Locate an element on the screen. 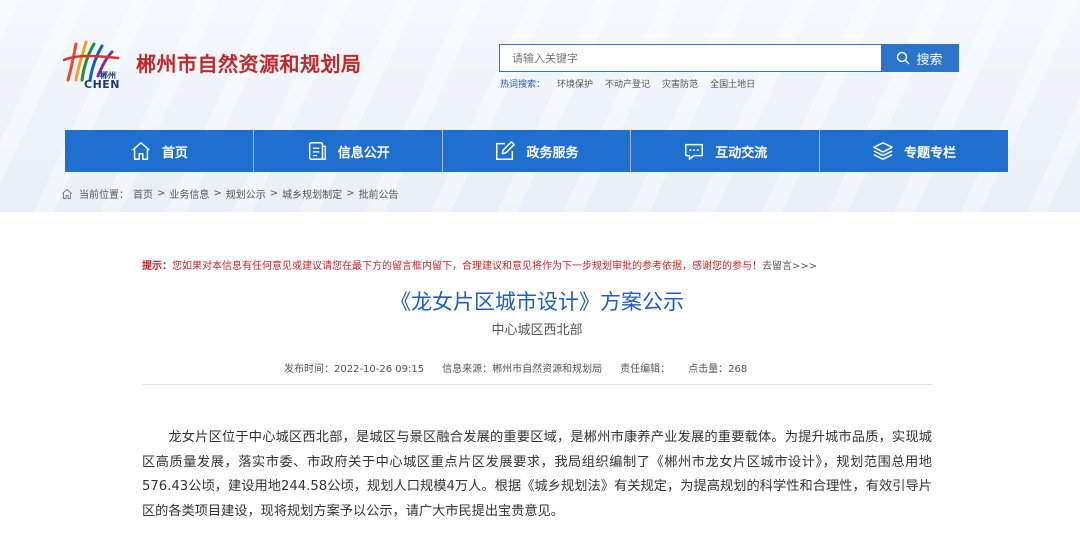 Image resolution: width=1080 pixels, height=554 pixels. breadcrumb-link: 城乡规划制定 is located at coordinates (312, 193).